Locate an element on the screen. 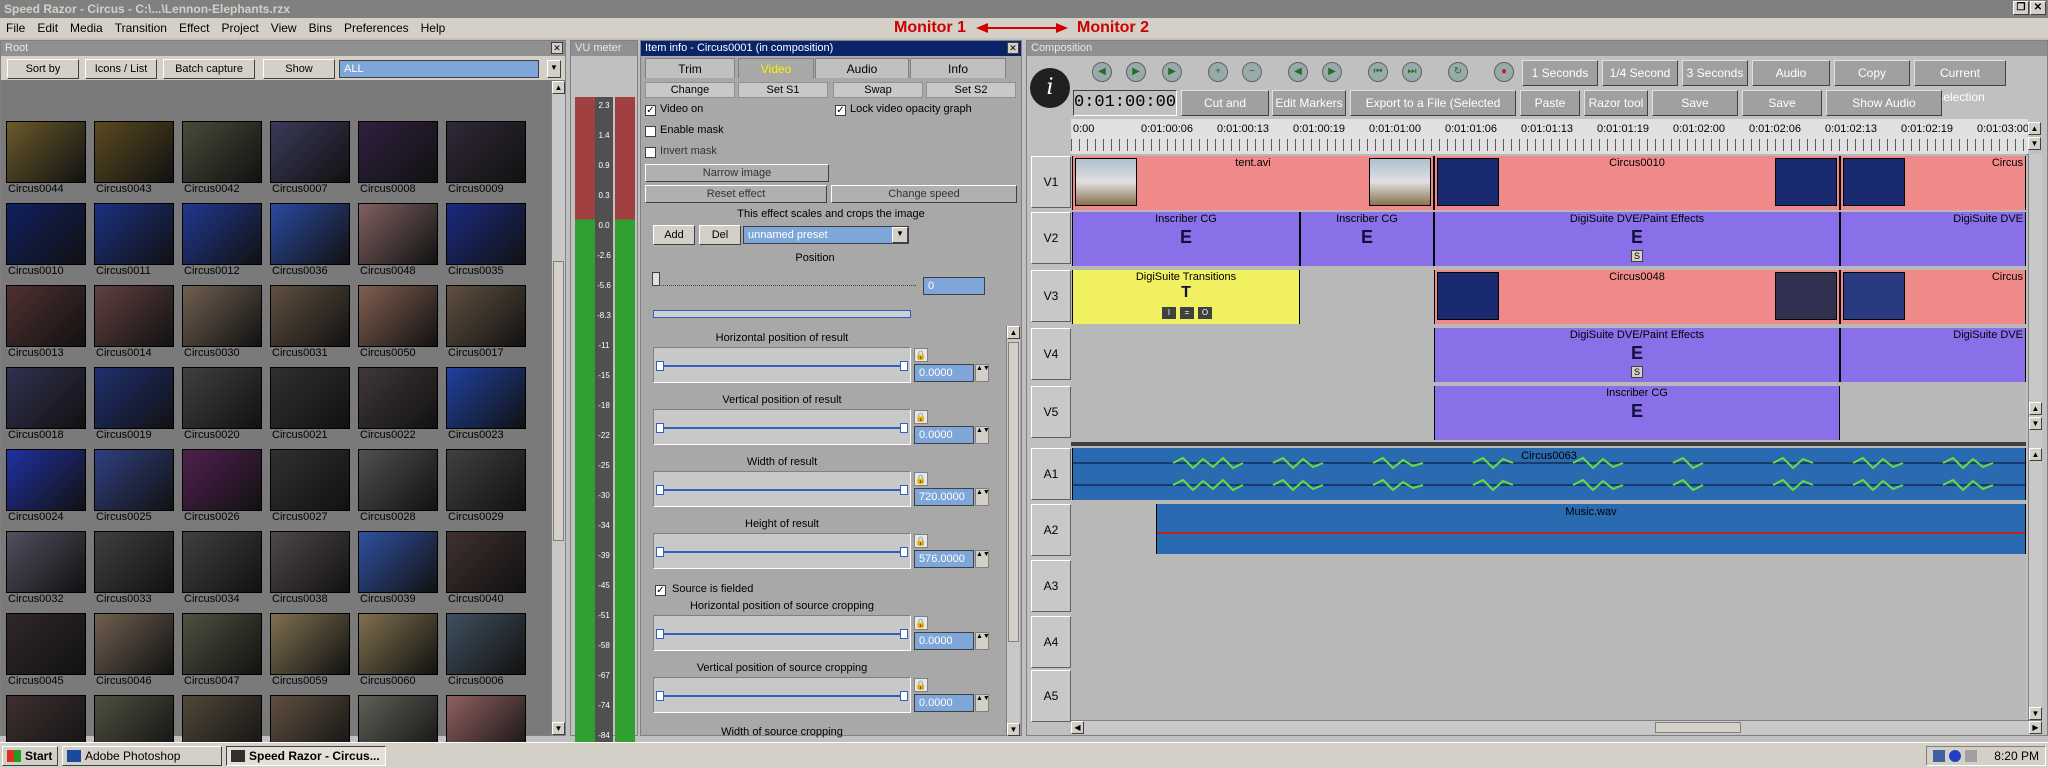 Image resolution: width=2048 pixels, height=768 pixels. clip-inscriber-cg: Inscriber CG E is located at coordinates (1186, 239).